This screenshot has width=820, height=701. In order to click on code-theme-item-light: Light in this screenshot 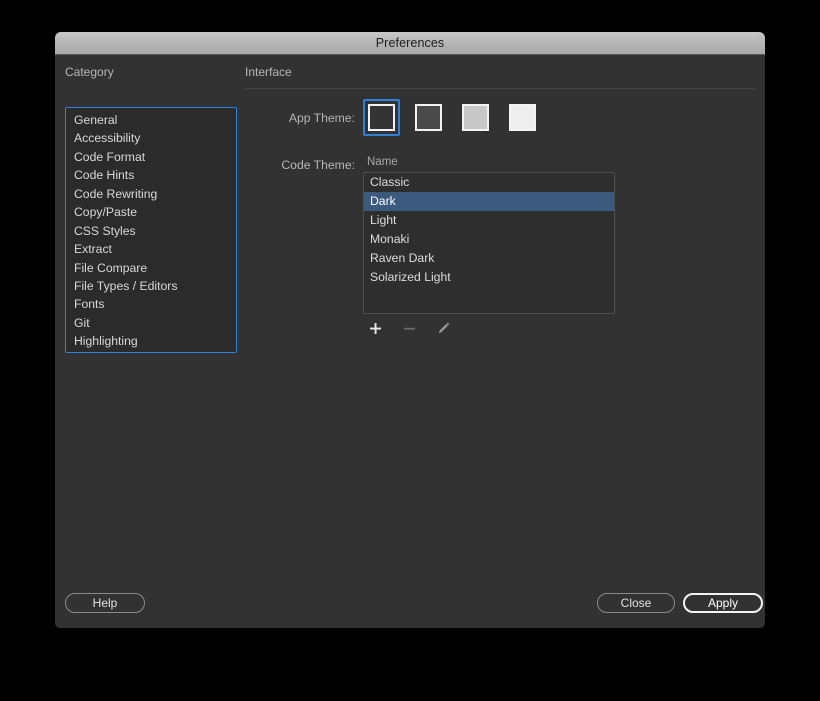, I will do `click(489, 220)`.